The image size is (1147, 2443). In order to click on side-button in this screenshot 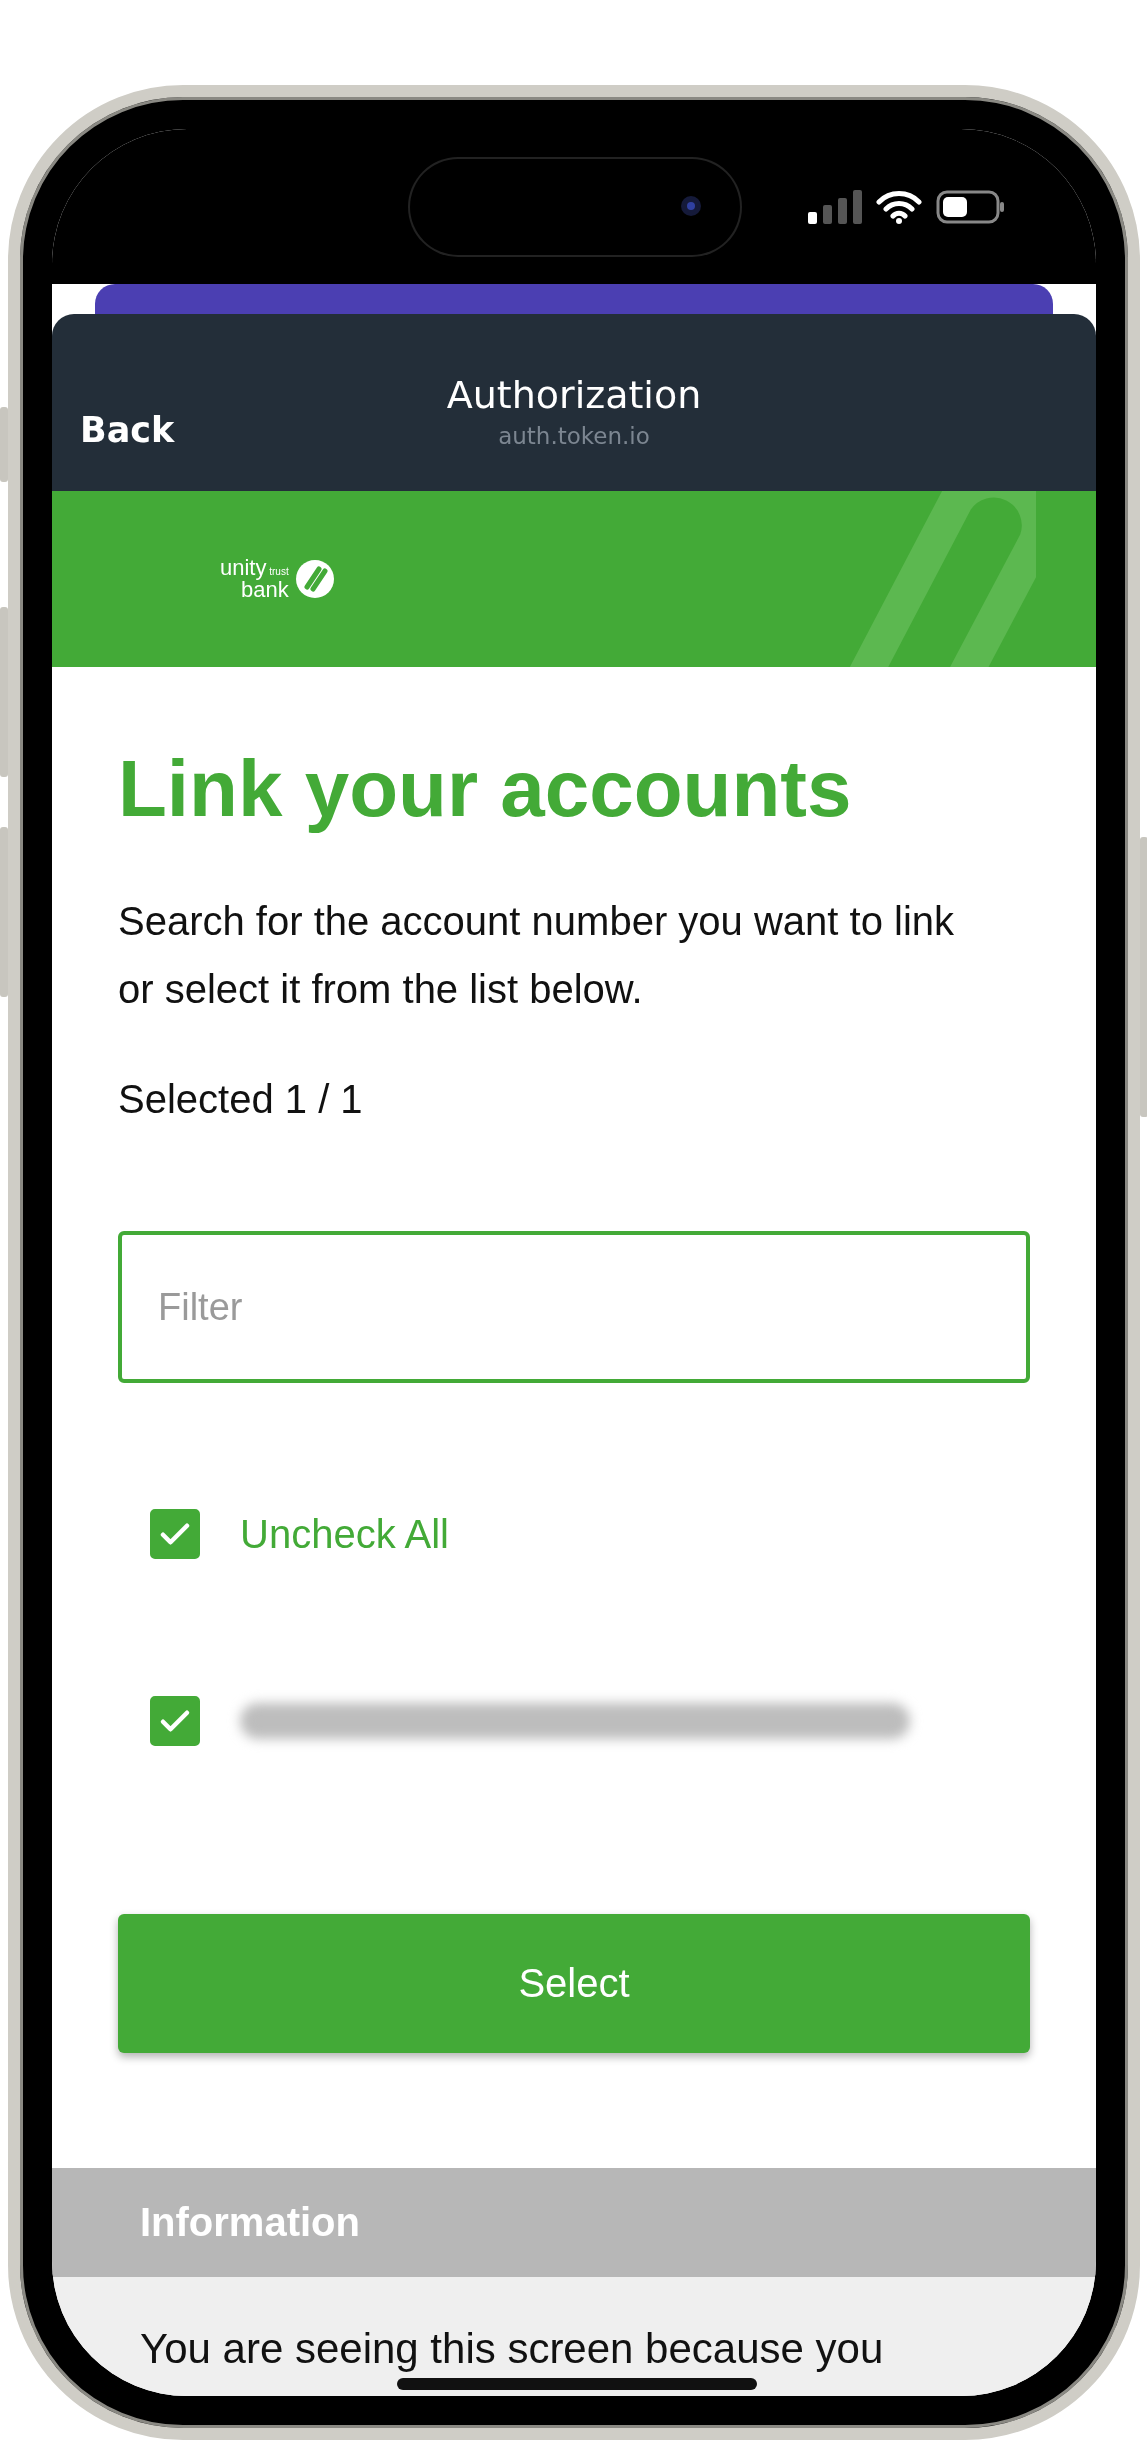, I will do `click(4, 444)`.